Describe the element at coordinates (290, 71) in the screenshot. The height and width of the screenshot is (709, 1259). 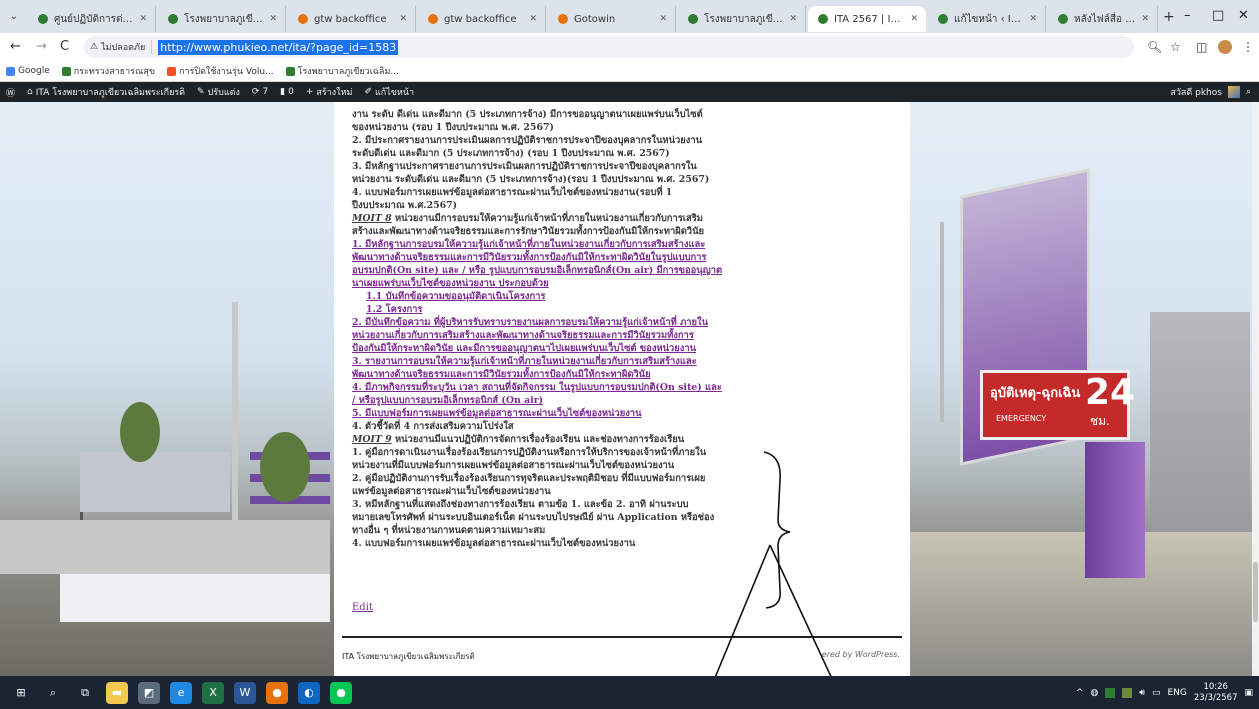
I see `hospital-icon` at that location.